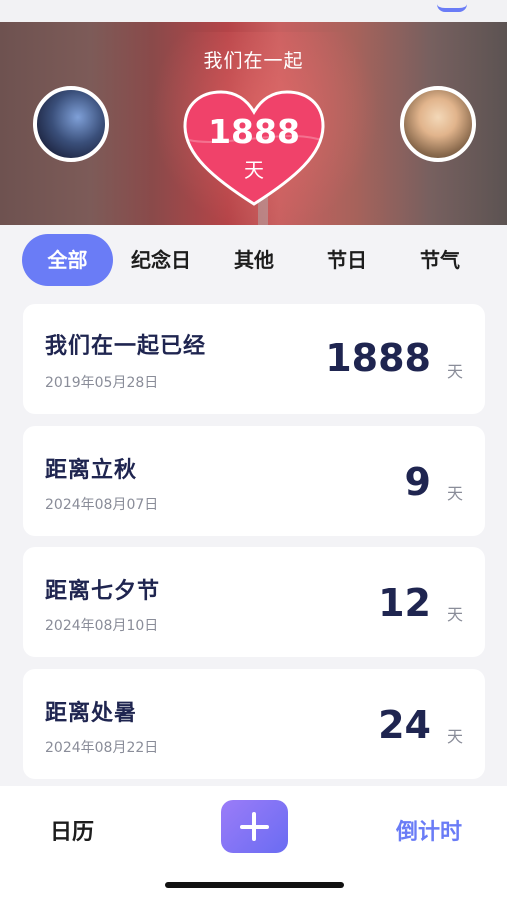 The width and height of the screenshot is (507, 900). I want to click on tab-other: 其他, so click(254, 260).